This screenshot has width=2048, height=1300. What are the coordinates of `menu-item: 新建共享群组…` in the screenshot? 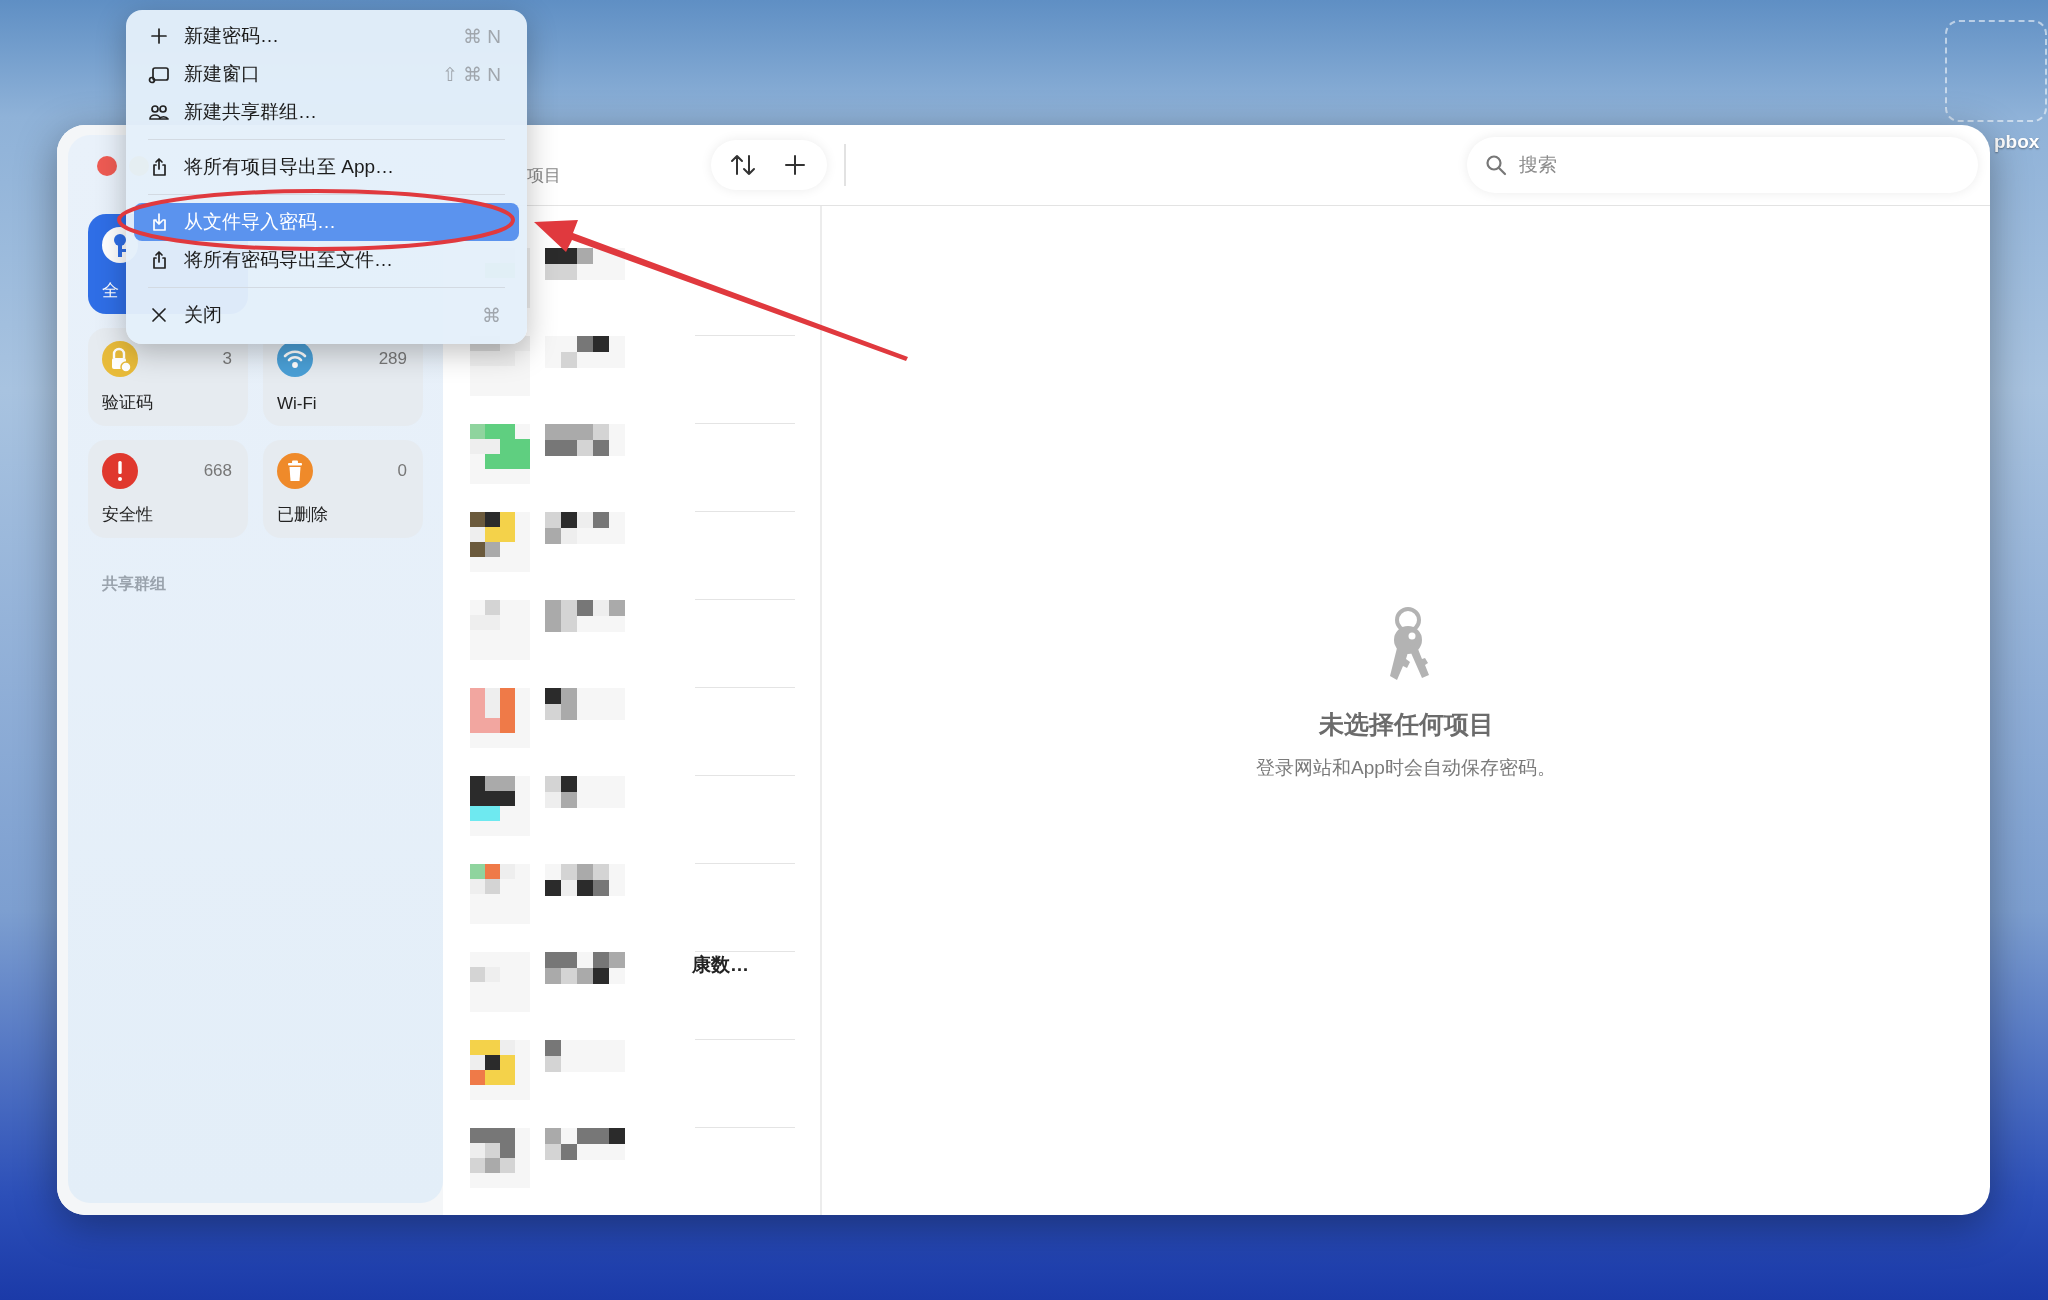 It's located at (326, 112).